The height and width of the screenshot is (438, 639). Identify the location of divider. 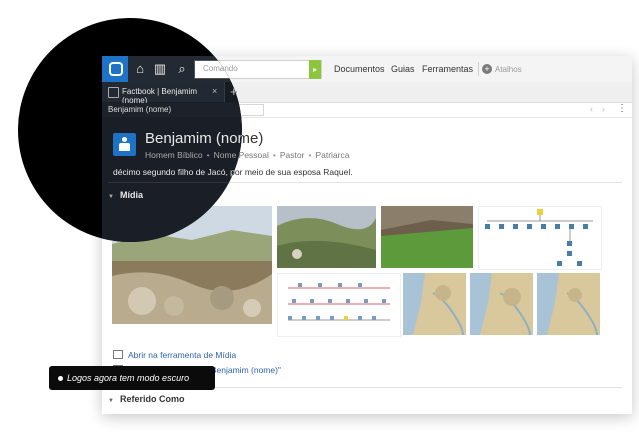
(175, 182).